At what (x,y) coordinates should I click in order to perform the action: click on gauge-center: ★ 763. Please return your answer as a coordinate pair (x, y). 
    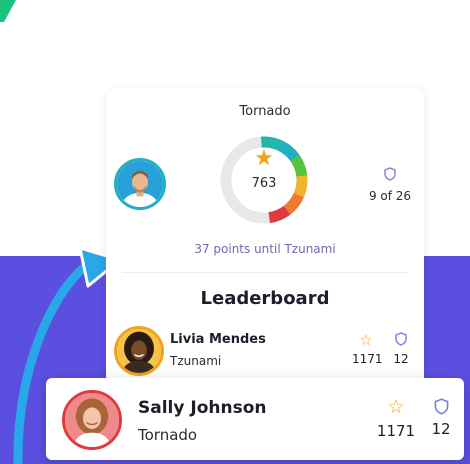
    Looking at the image, I should click on (264, 169).